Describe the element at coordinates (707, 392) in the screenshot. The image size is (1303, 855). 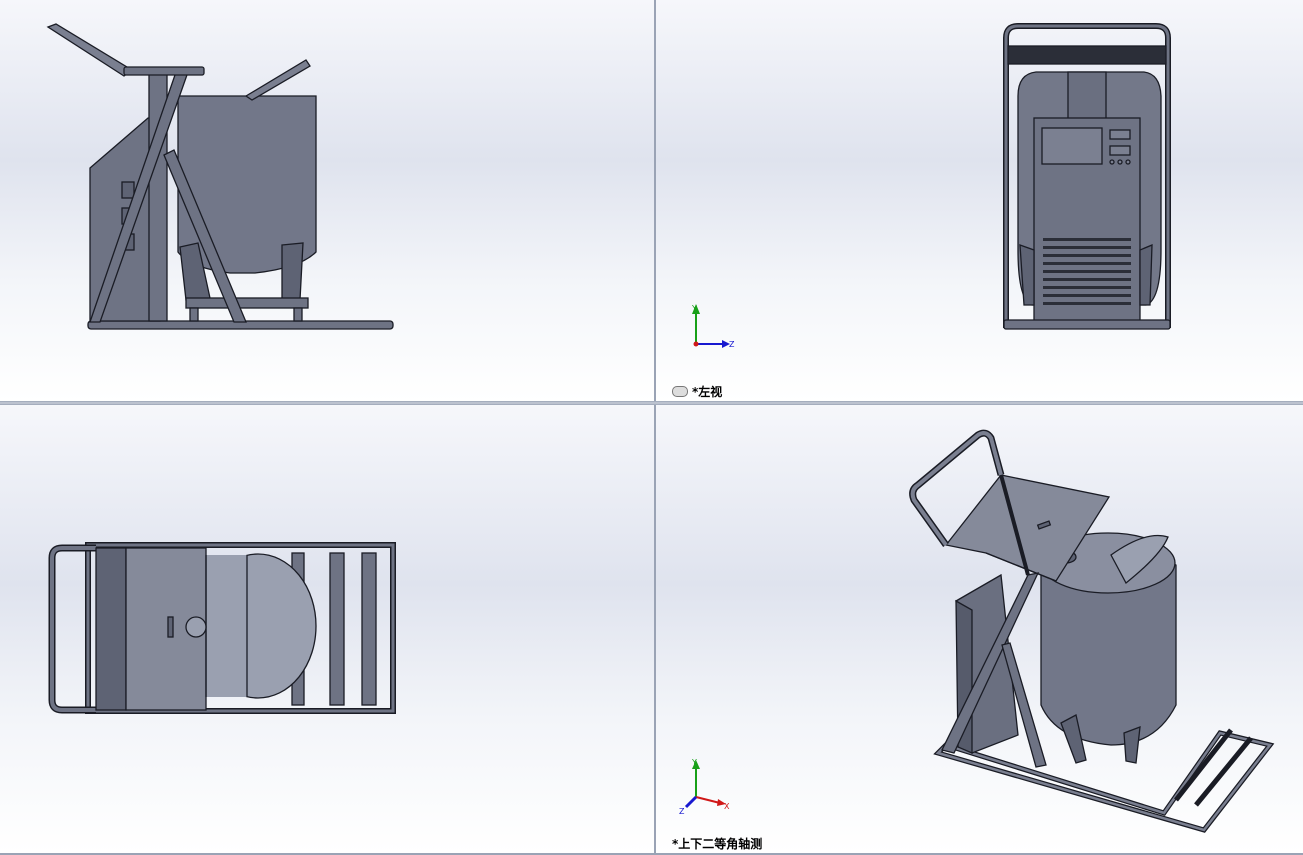
I see `view-name-text: *左视` at that location.